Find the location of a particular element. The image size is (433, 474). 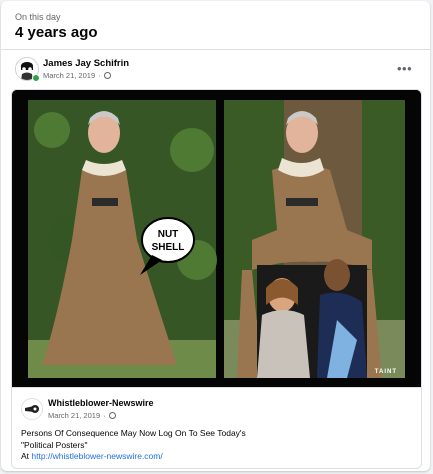

post-meta: March 21, 2019 · is located at coordinates (77, 75).